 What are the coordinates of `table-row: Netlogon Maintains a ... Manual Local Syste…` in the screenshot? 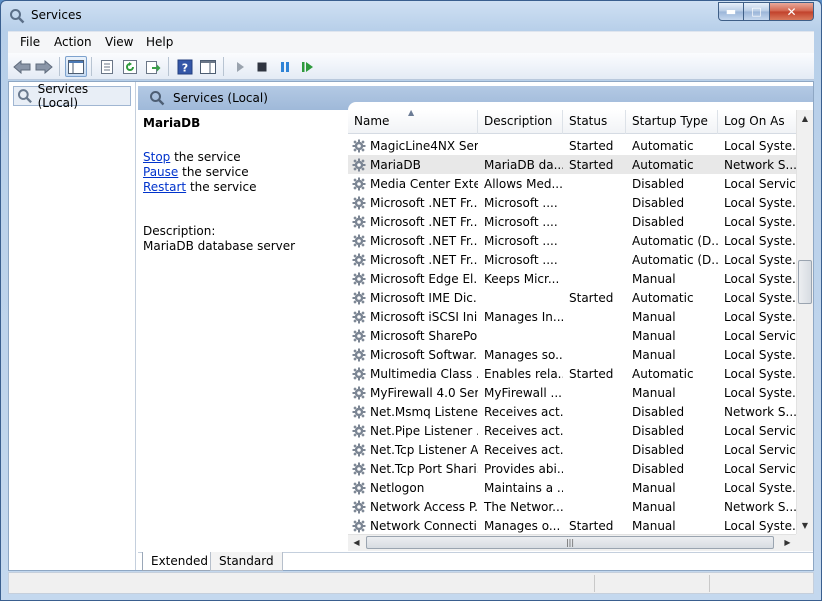 It's located at (572, 487).